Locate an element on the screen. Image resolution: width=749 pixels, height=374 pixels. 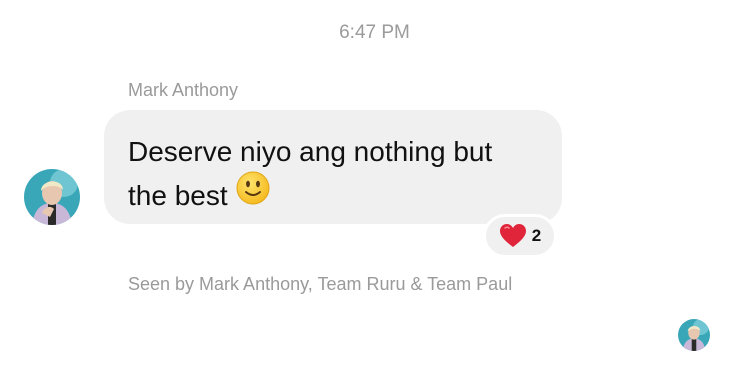
sender-avatar is located at coordinates (52, 197).